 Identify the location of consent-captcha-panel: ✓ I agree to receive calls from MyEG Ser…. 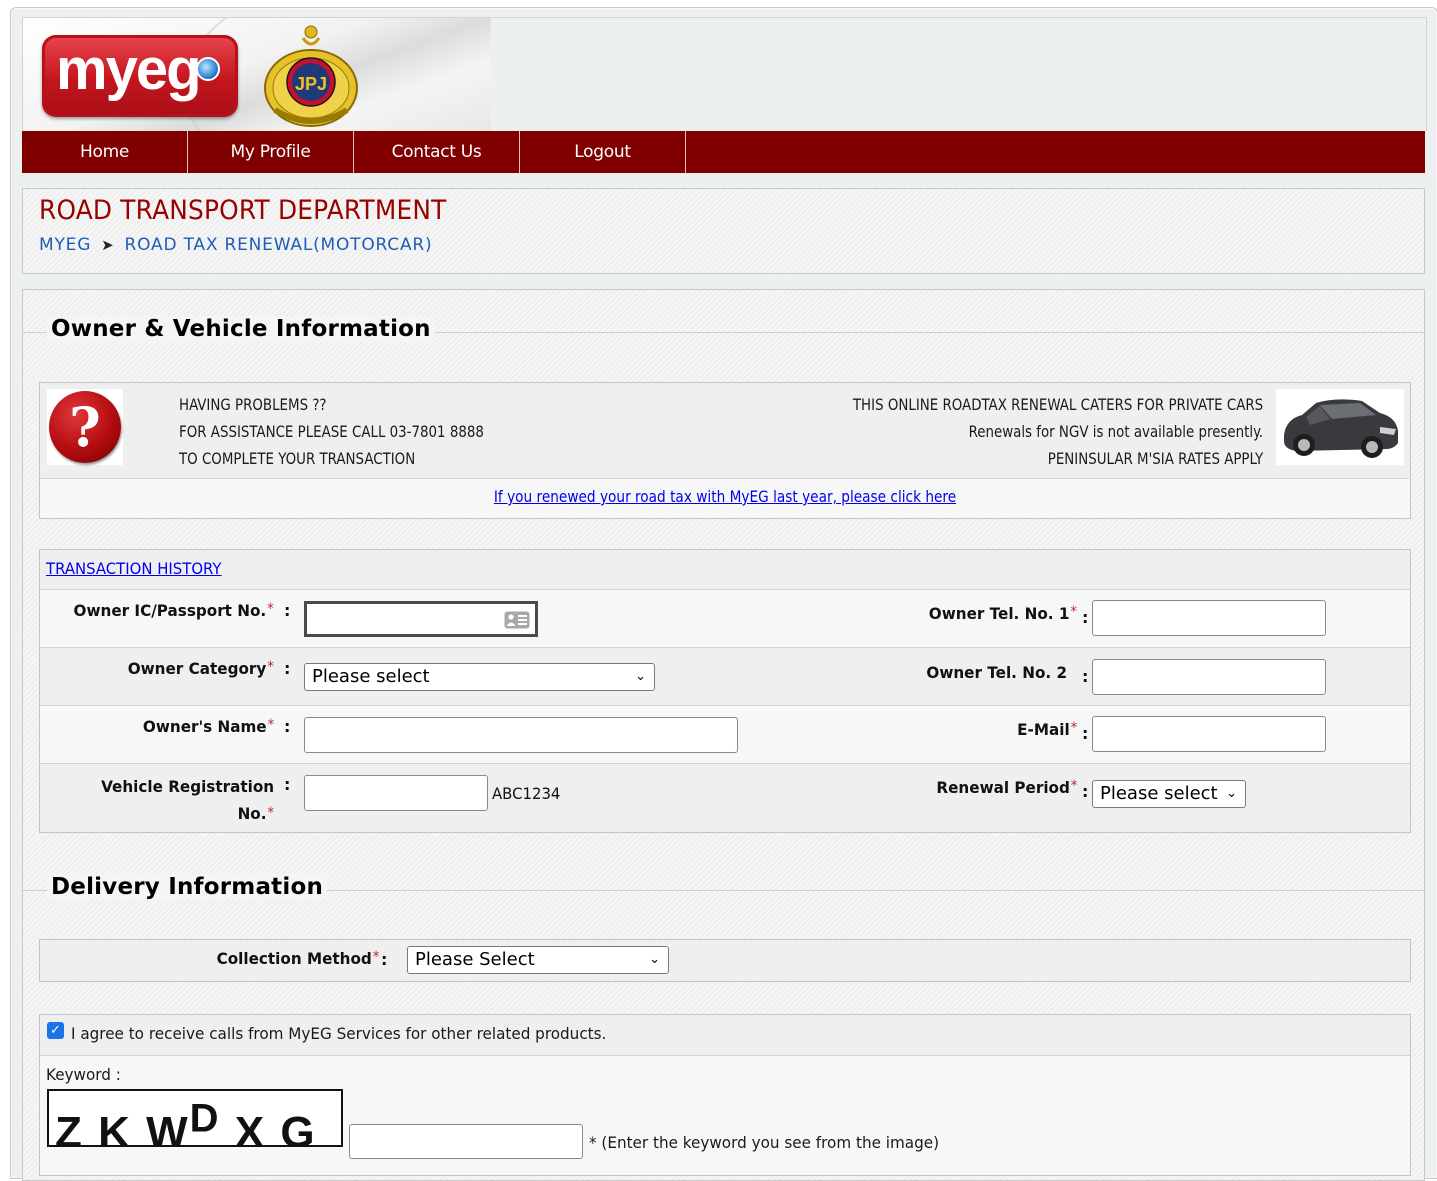
(725, 1095).